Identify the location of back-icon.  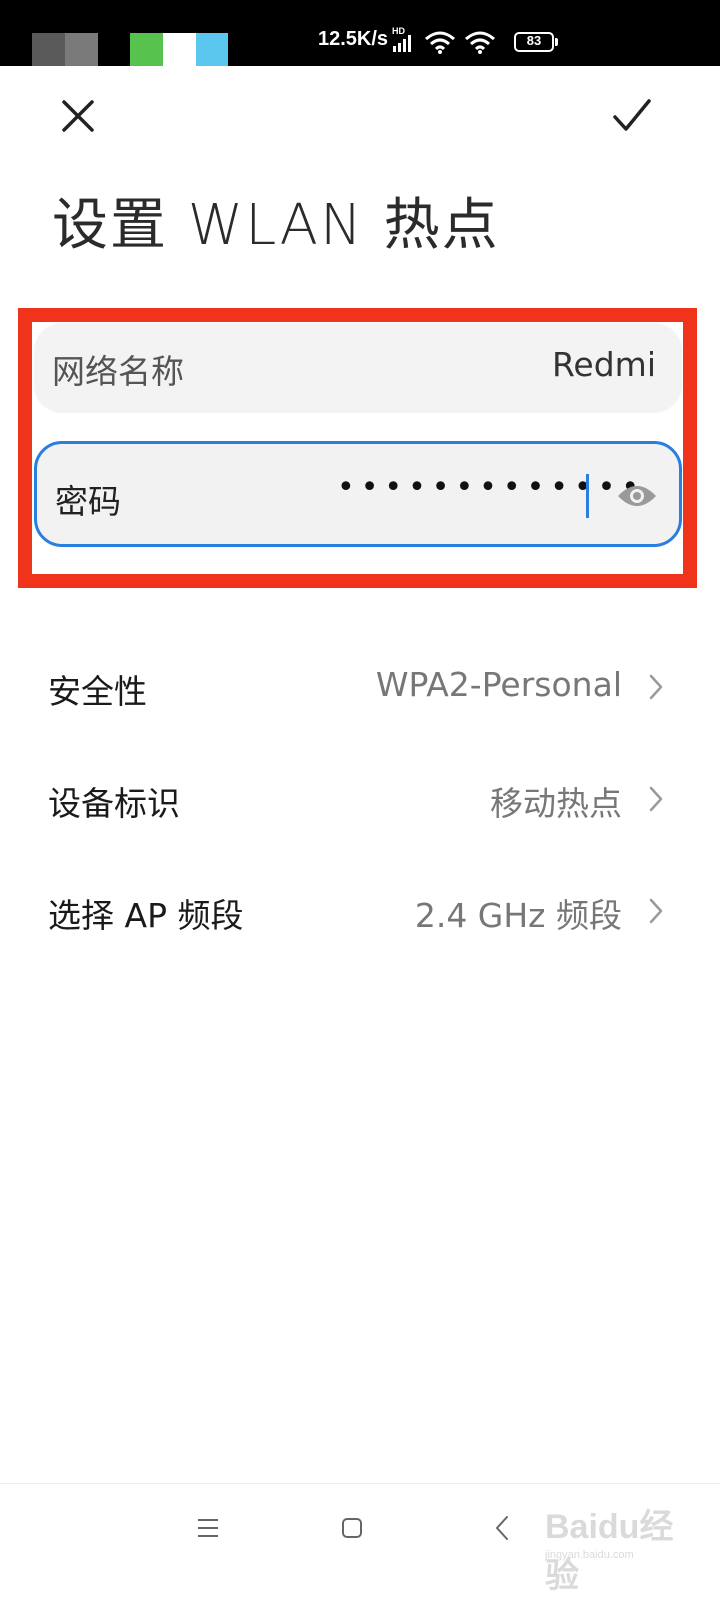
(502, 1528).